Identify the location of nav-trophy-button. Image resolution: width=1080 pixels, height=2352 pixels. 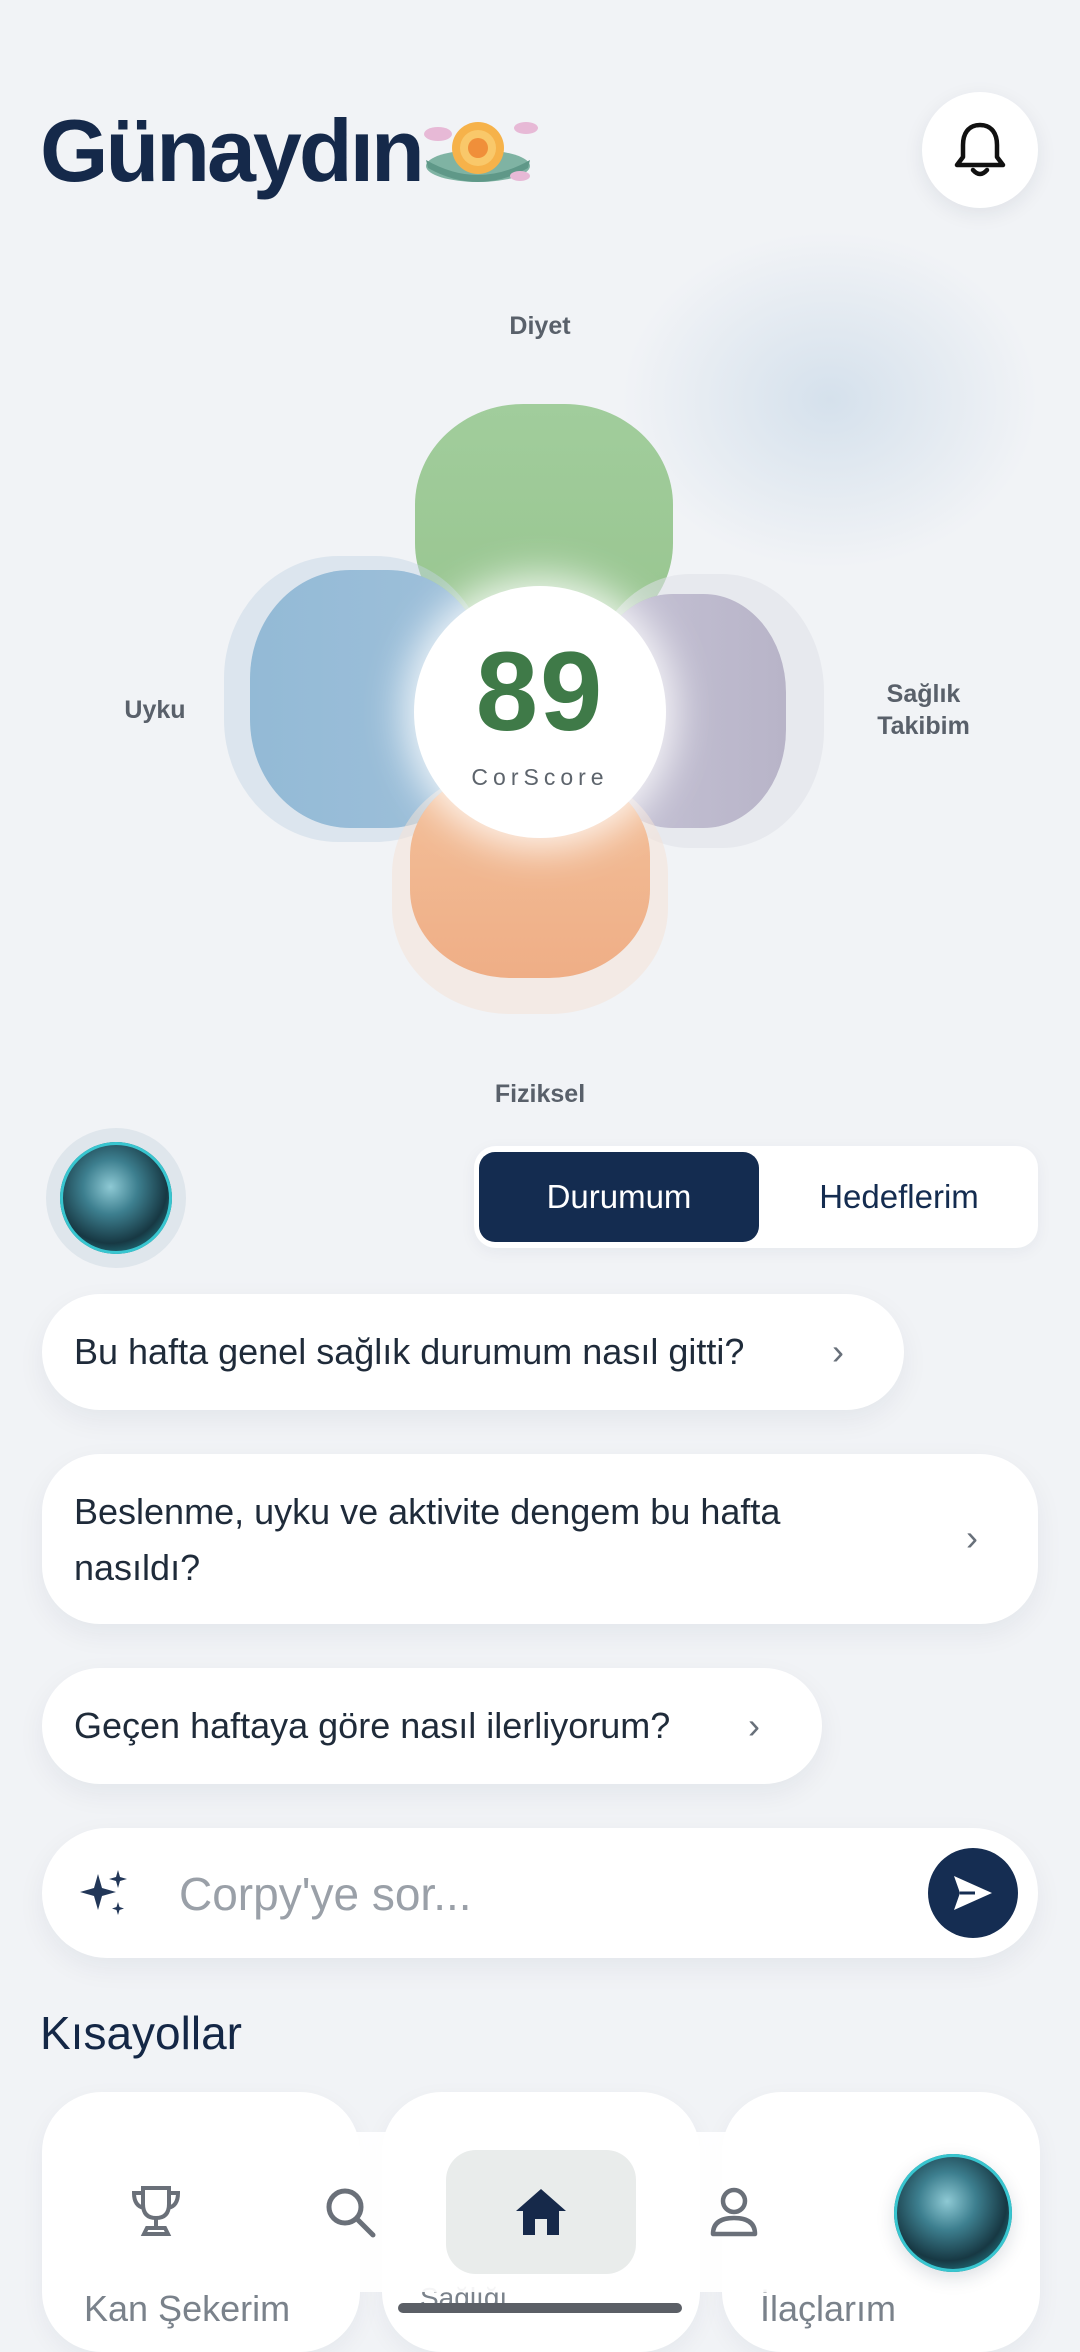
(156, 2212).